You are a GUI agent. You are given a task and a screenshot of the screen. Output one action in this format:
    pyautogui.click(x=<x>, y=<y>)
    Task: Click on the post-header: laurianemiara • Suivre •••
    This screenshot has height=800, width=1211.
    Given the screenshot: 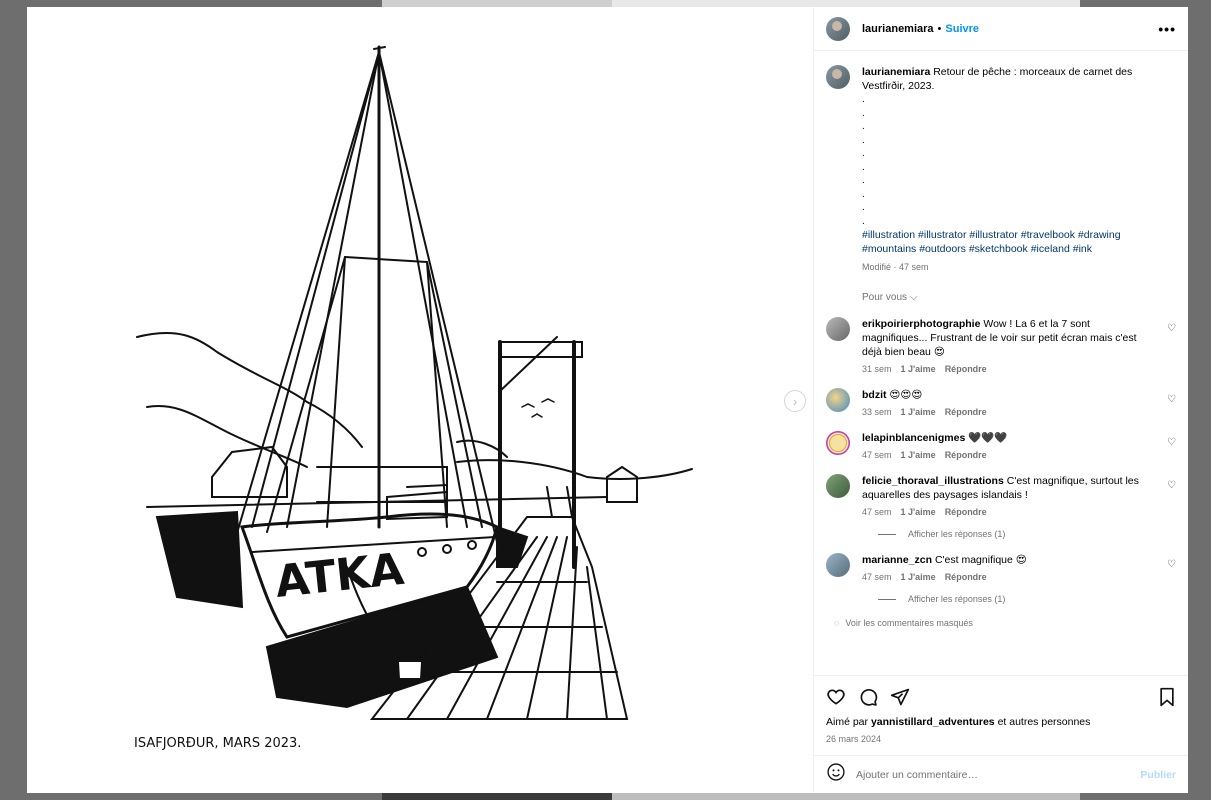 What is the action you would take?
    pyautogui.click(x=1001, y=29)
    